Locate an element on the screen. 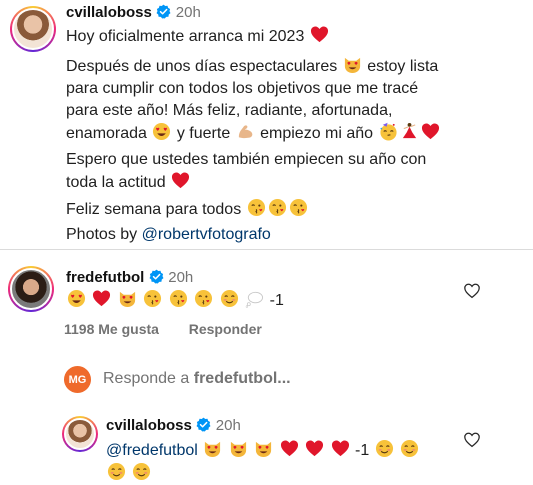 The image size is (533, 485). post-time: 20h is located at coordinates (188, 12).